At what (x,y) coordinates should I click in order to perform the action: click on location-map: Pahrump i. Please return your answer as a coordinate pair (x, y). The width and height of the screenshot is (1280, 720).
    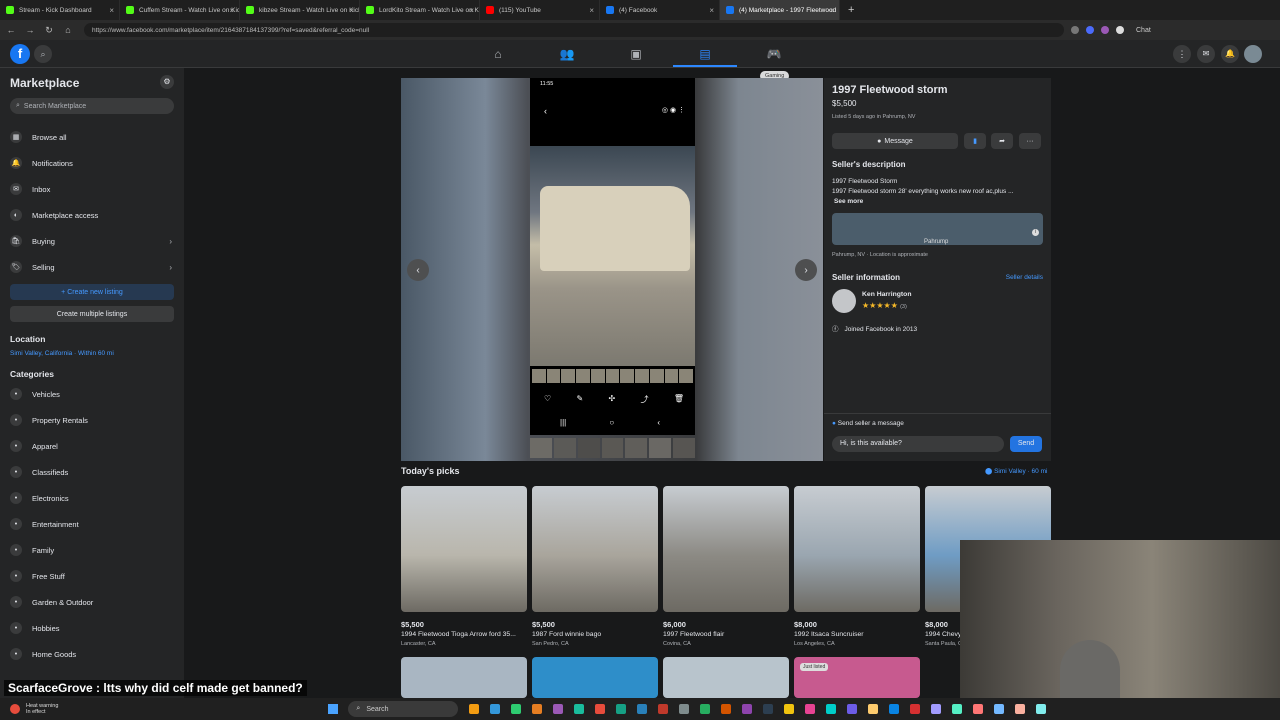
    Looking at the image, I should click on (937, 229).